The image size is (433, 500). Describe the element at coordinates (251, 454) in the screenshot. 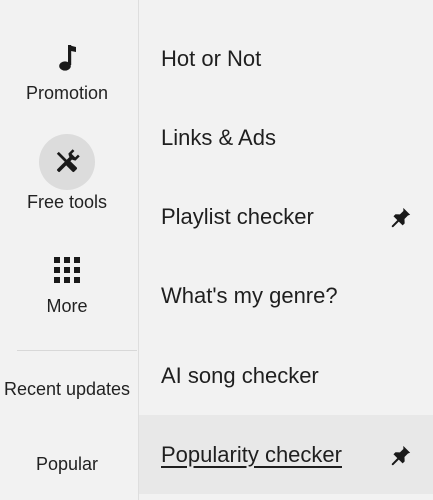

I see `menu-item-label: Popularity checker` at that location.